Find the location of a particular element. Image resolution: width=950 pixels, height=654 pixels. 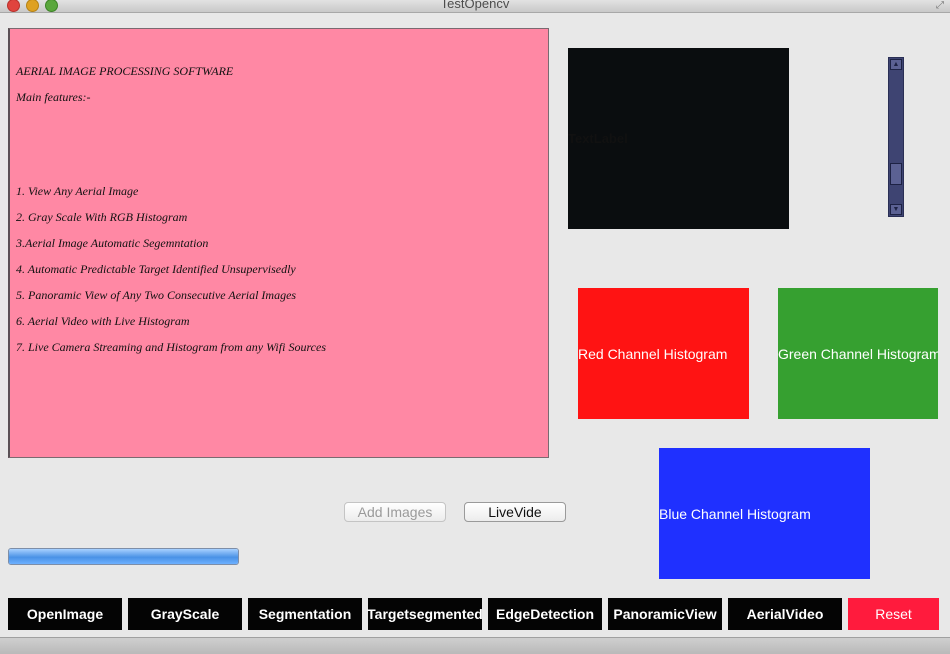

scroll-thumb is located at coordinates (896, 174).